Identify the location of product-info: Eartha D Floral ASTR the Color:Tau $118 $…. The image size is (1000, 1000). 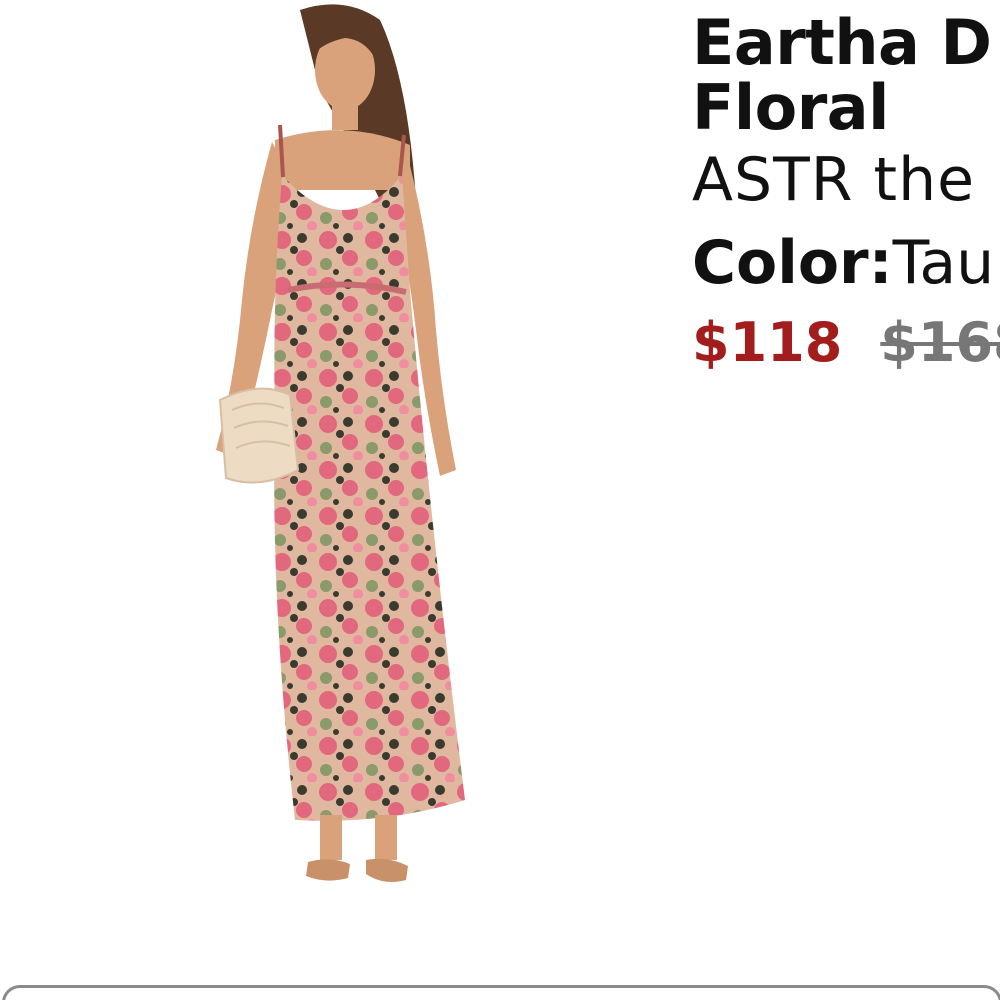
(846, 193).